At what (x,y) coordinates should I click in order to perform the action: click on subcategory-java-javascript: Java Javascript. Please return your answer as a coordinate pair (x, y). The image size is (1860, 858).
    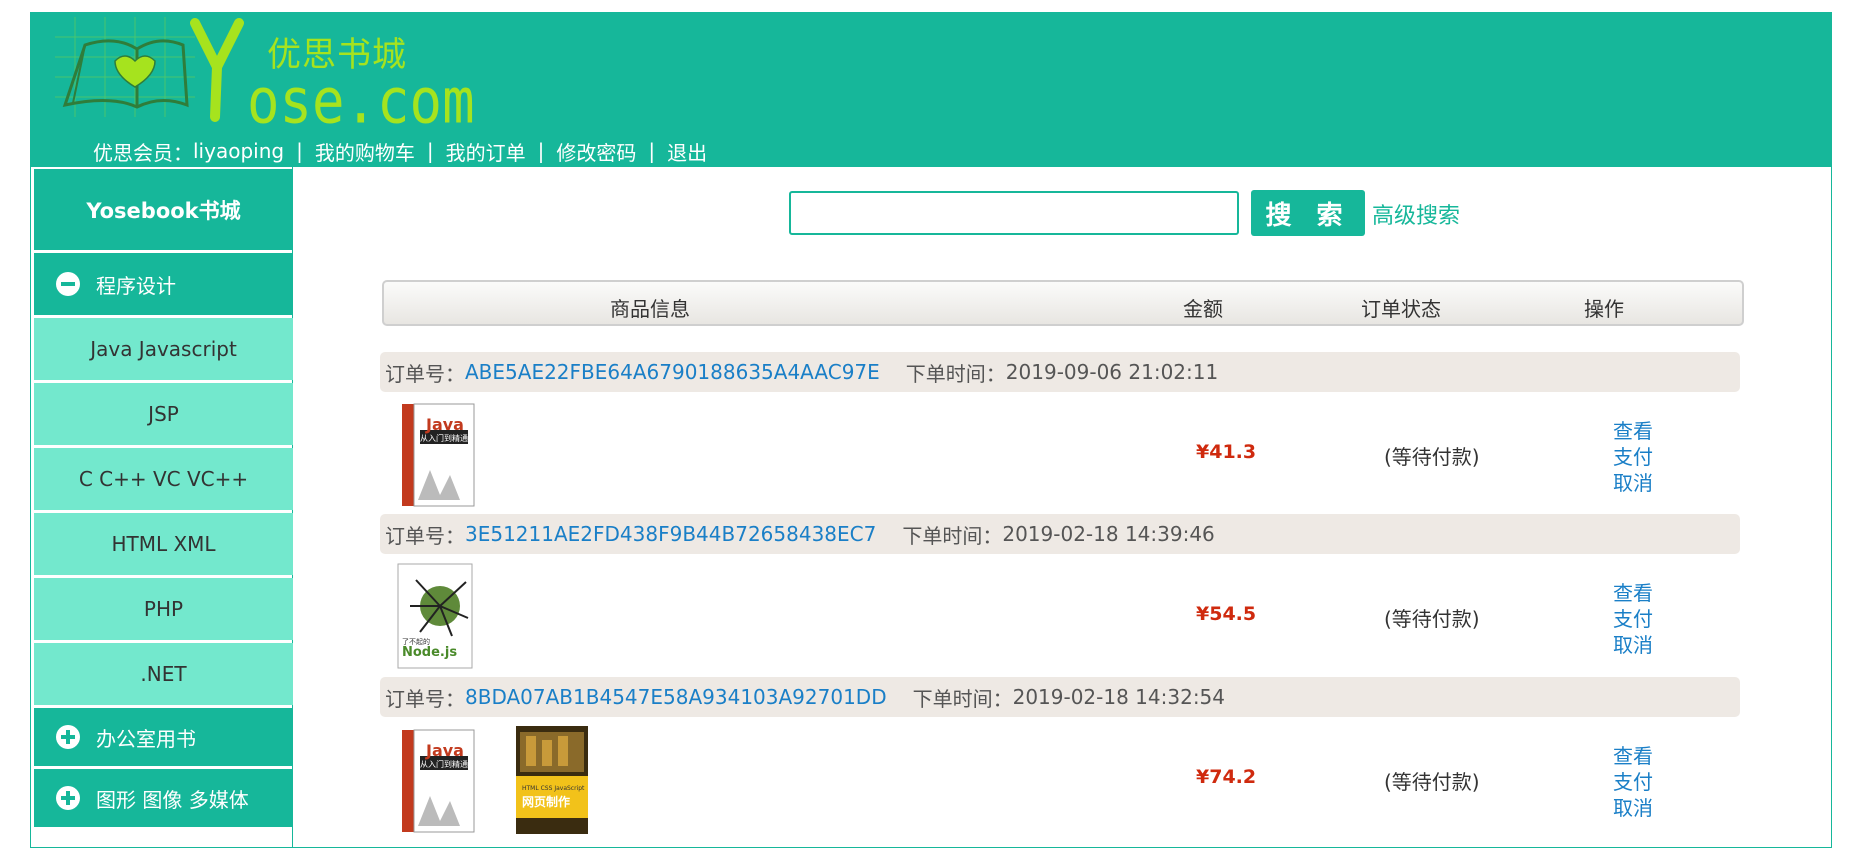
    Looking at the image, I should click on (163, 349).